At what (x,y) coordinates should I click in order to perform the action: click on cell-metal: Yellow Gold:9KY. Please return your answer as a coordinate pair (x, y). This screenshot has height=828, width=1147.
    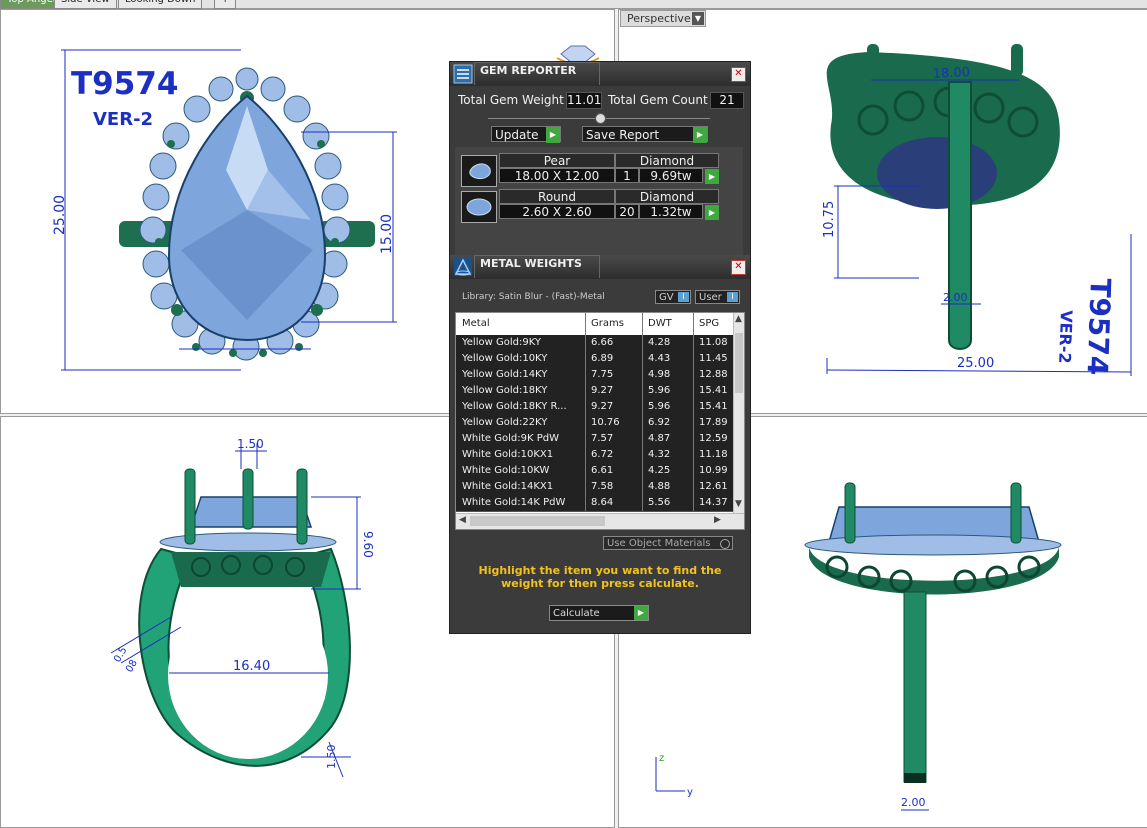
    Looking at the image, I should click on (501, 342).